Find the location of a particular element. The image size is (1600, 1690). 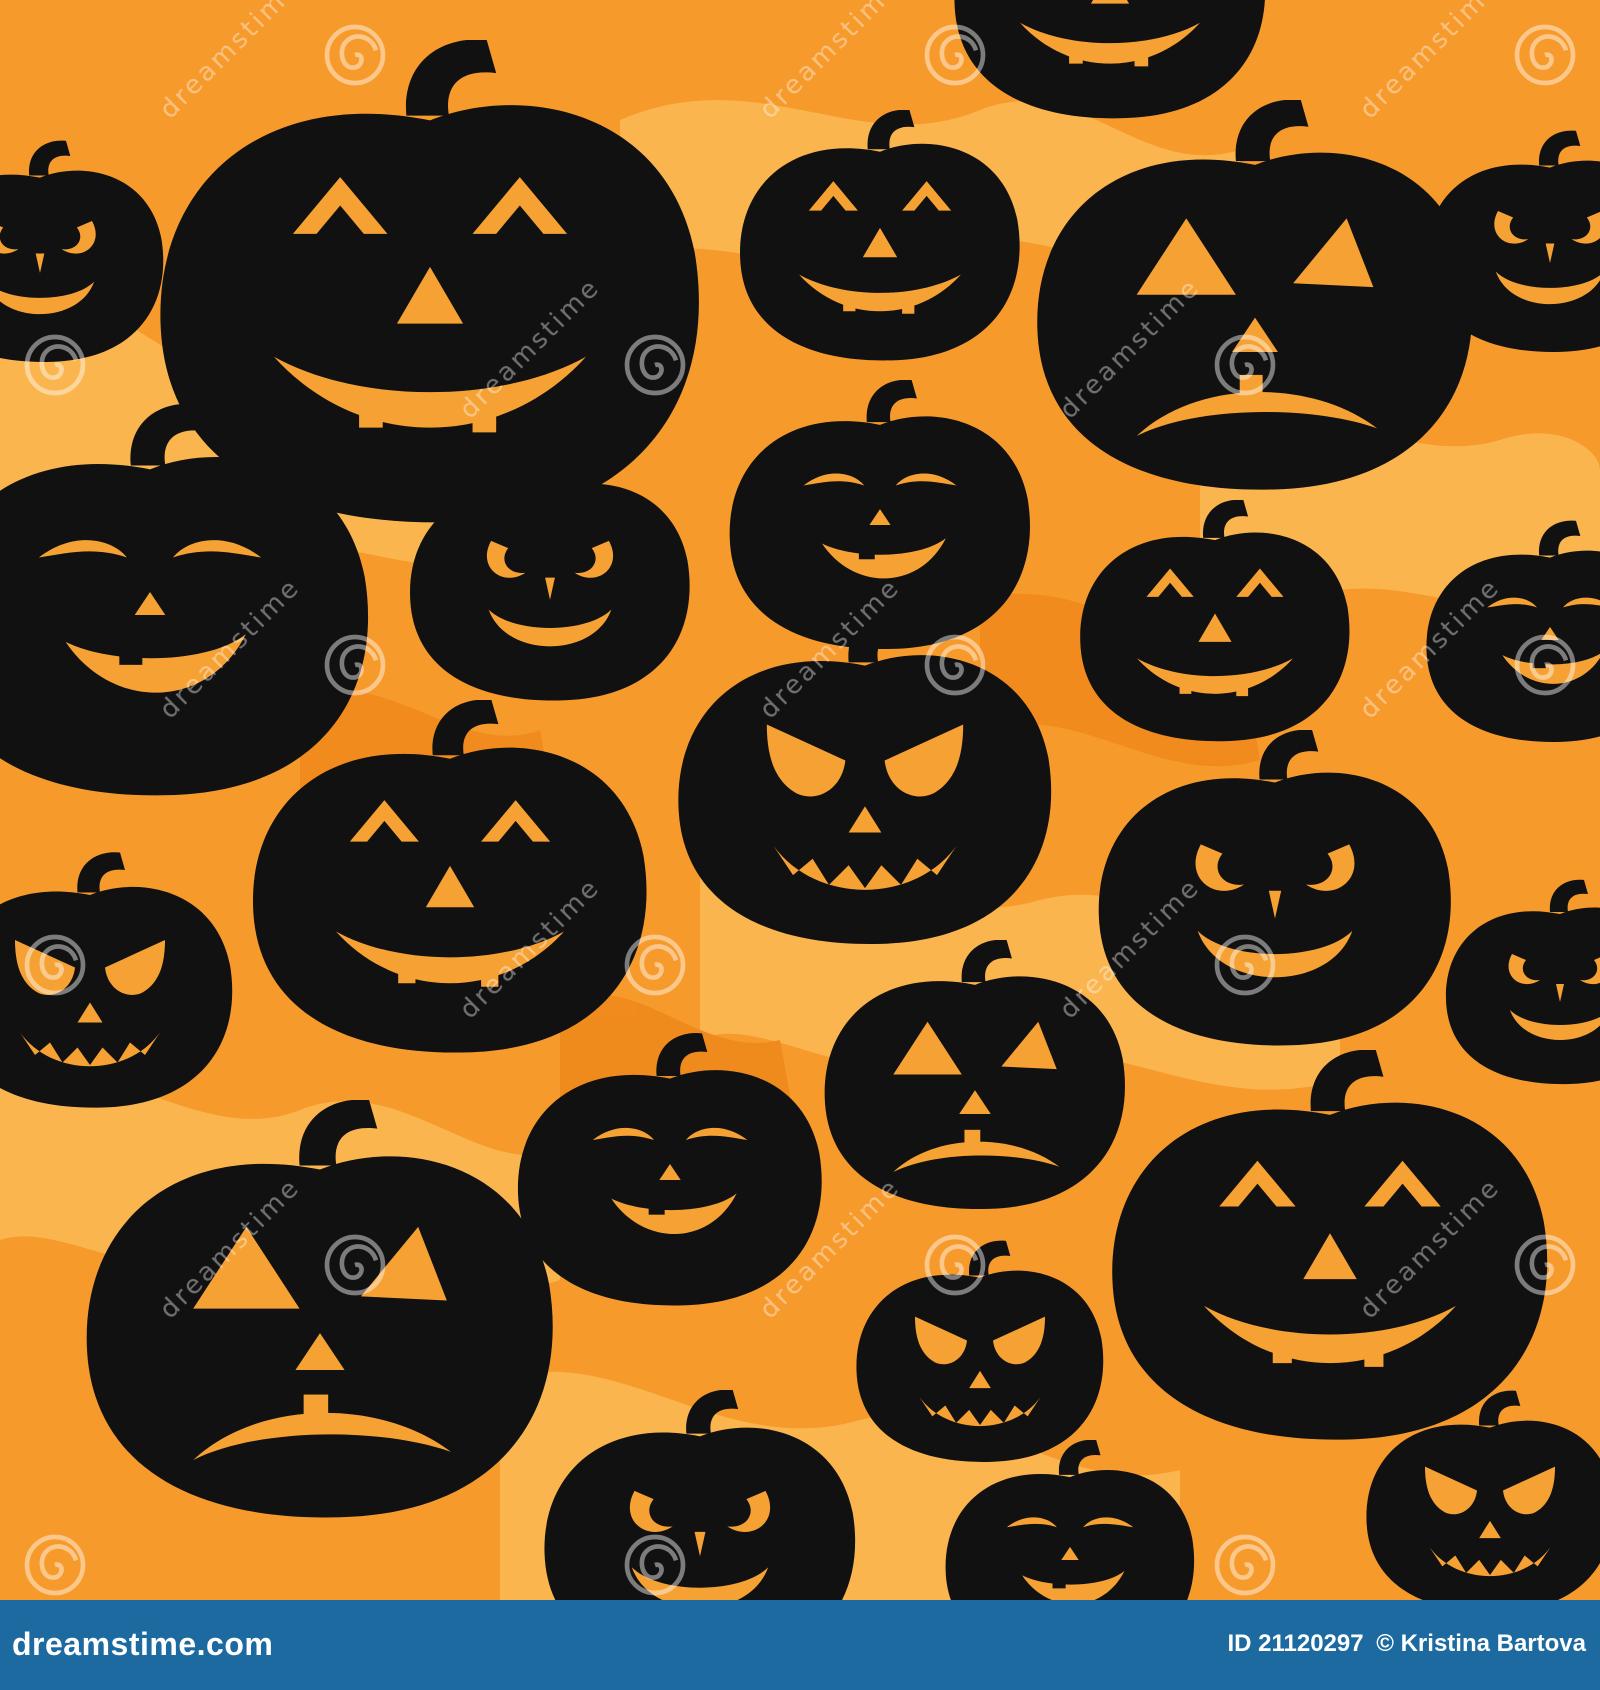

image-copyright: © Kristina Bartova is located at coordinates (1481, 1643).